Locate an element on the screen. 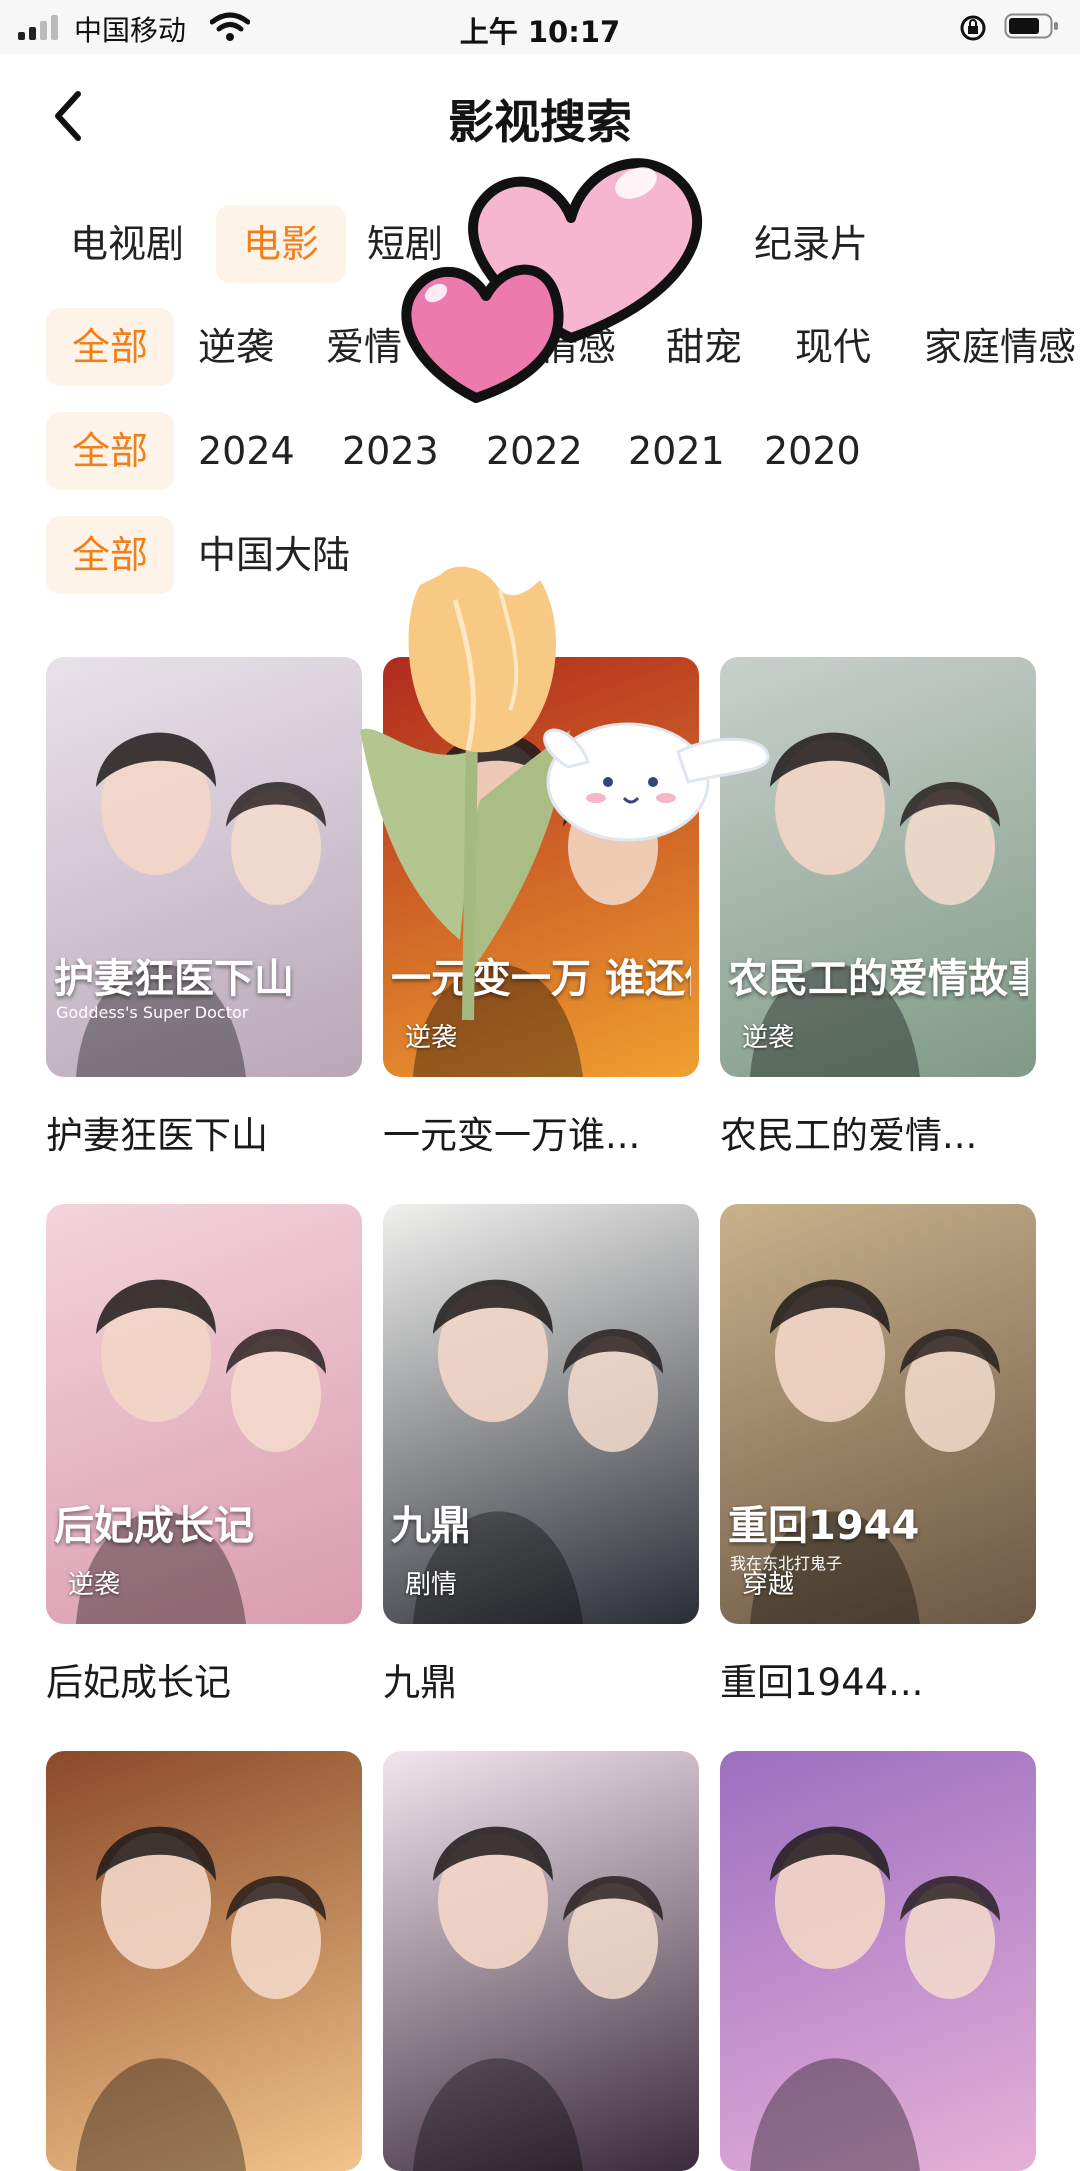 This screenshot has height=2171, width=1080. genre-chip: 爱情 is located at coordinates (364, 347).